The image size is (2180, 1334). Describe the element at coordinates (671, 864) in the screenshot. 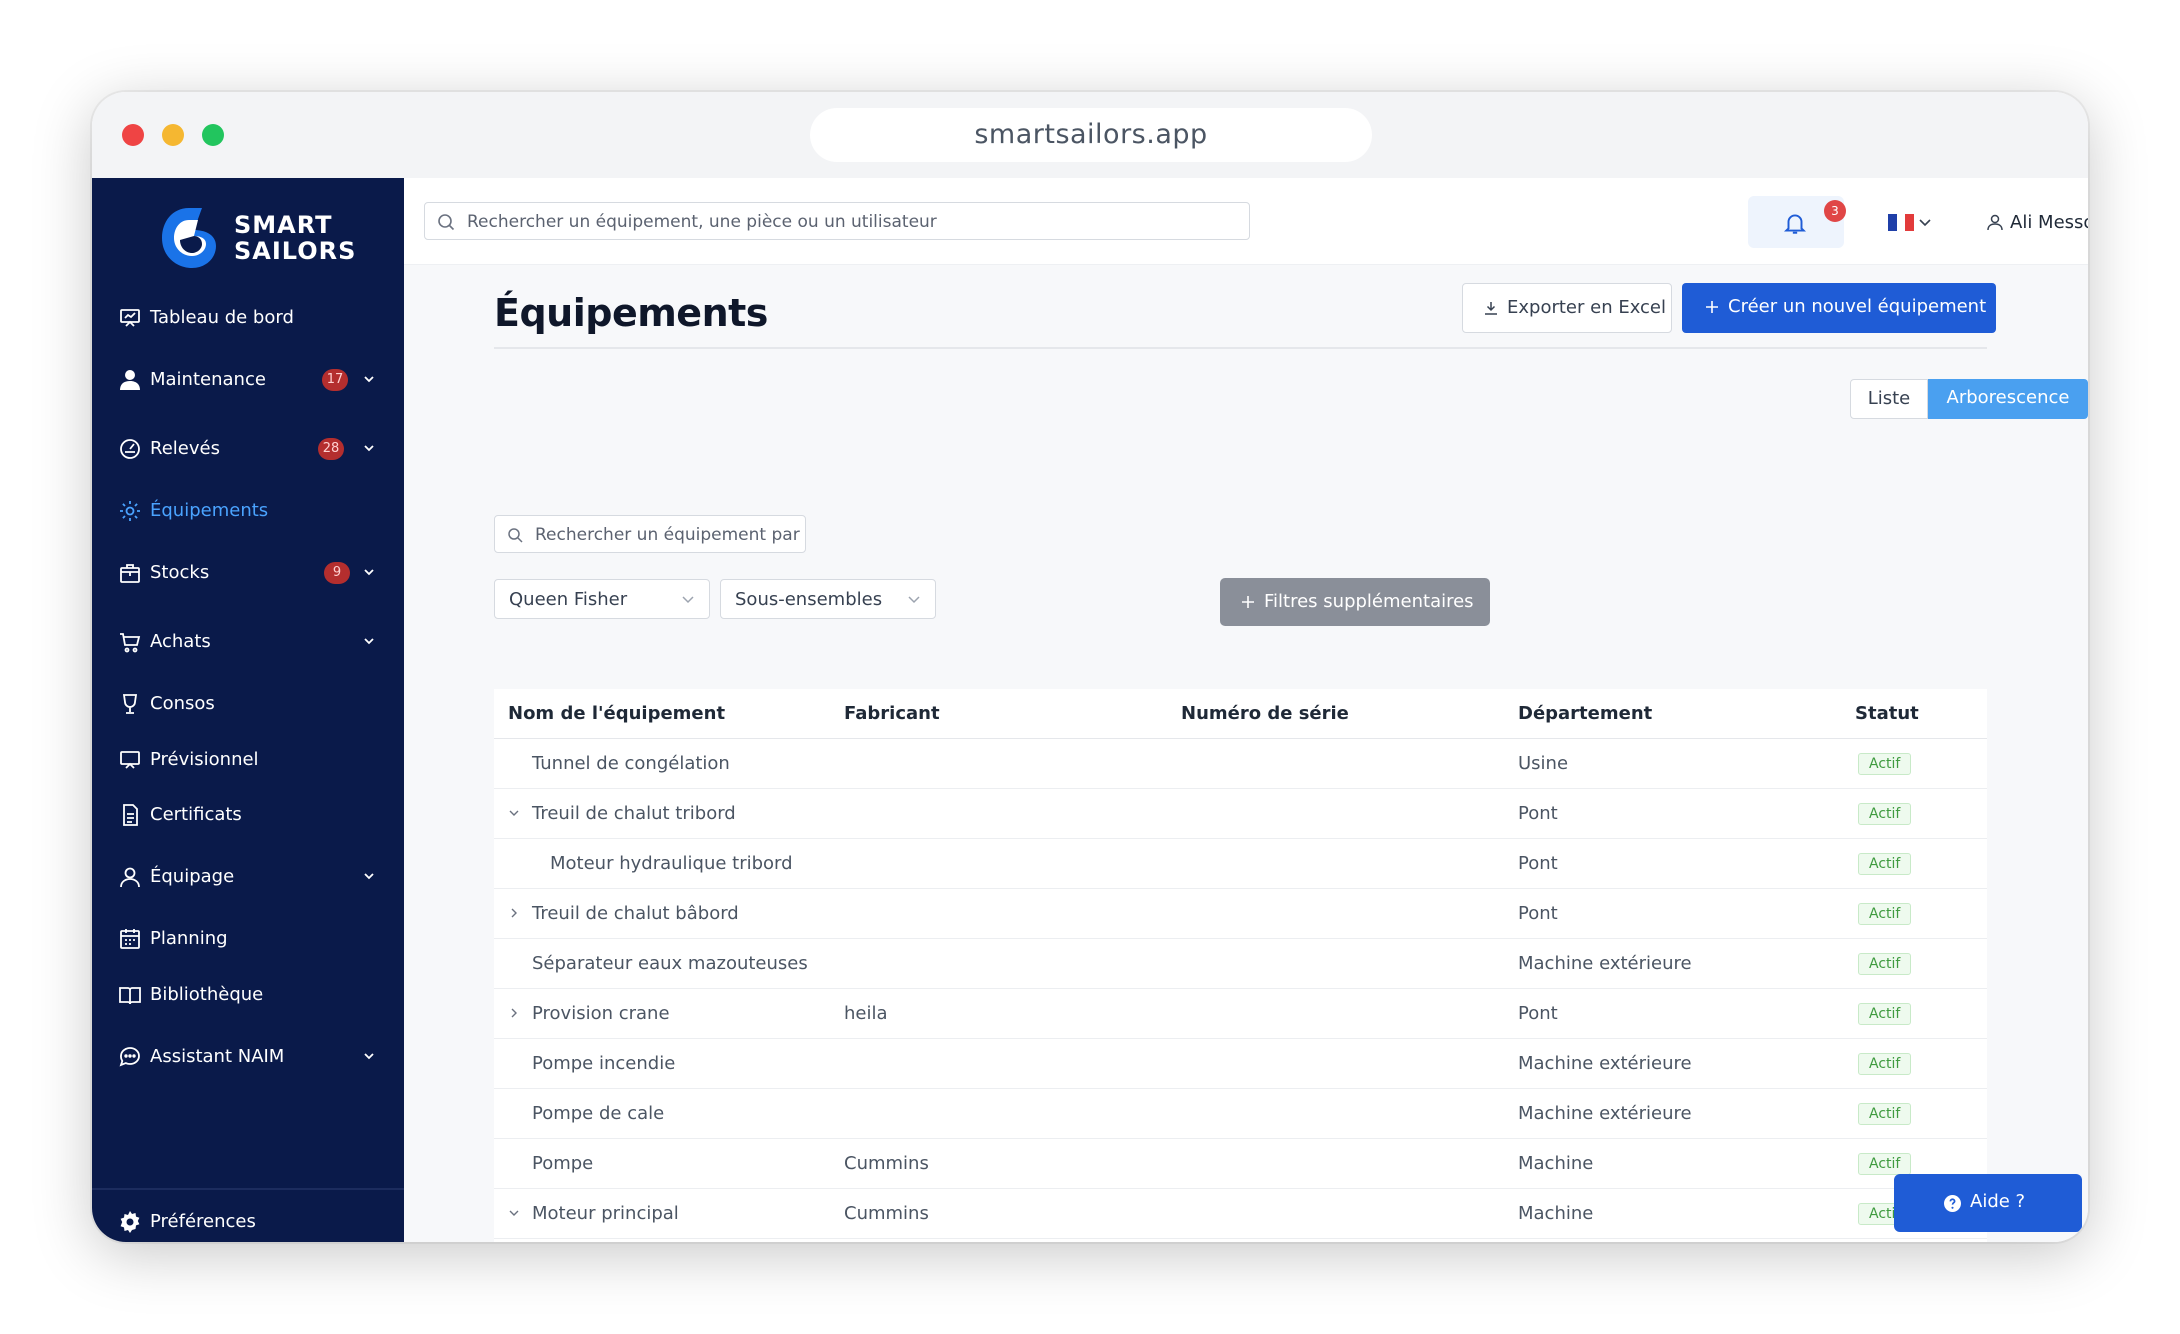

I see `cell-equipment-name: Moteur hydraulique tribord` at that location.